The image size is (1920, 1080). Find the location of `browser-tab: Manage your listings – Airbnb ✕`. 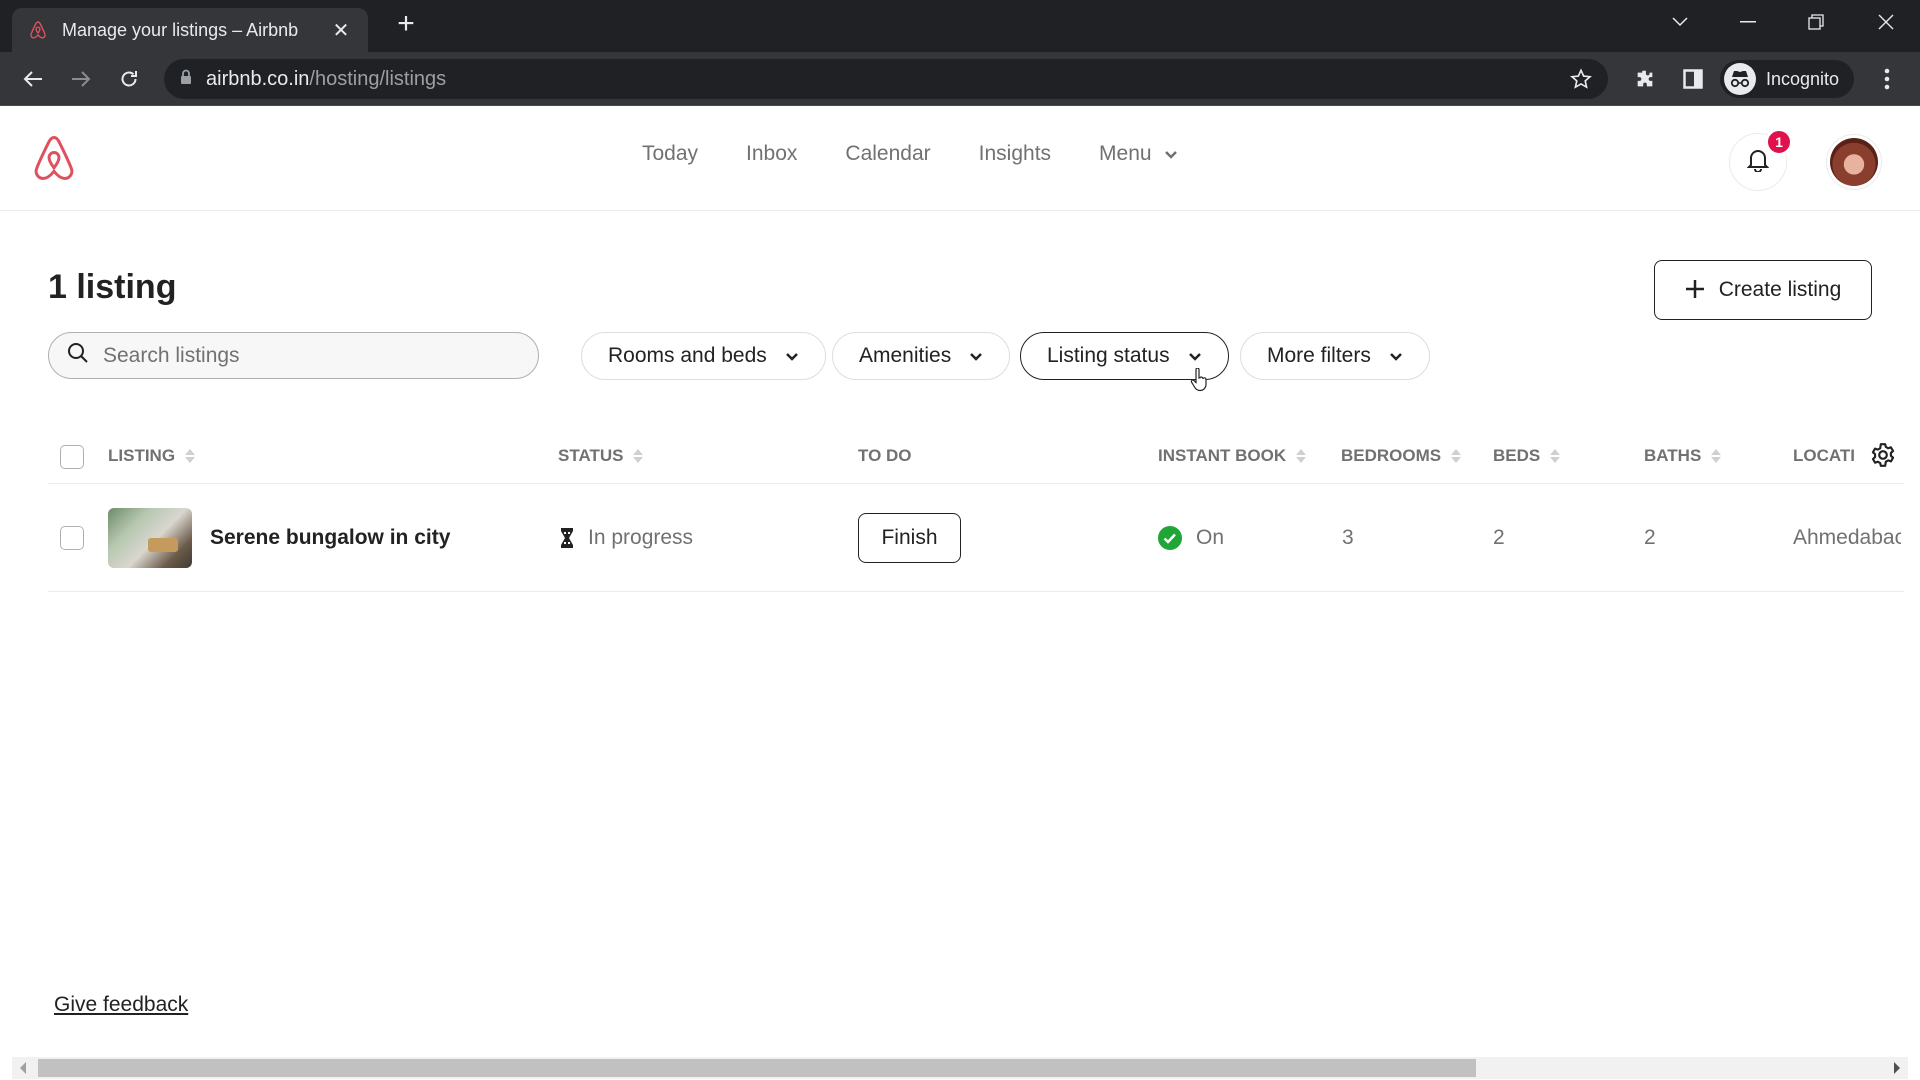

browser-tab: Manage your listings – Airbnb ✕ is located at coordinates (190, 30).